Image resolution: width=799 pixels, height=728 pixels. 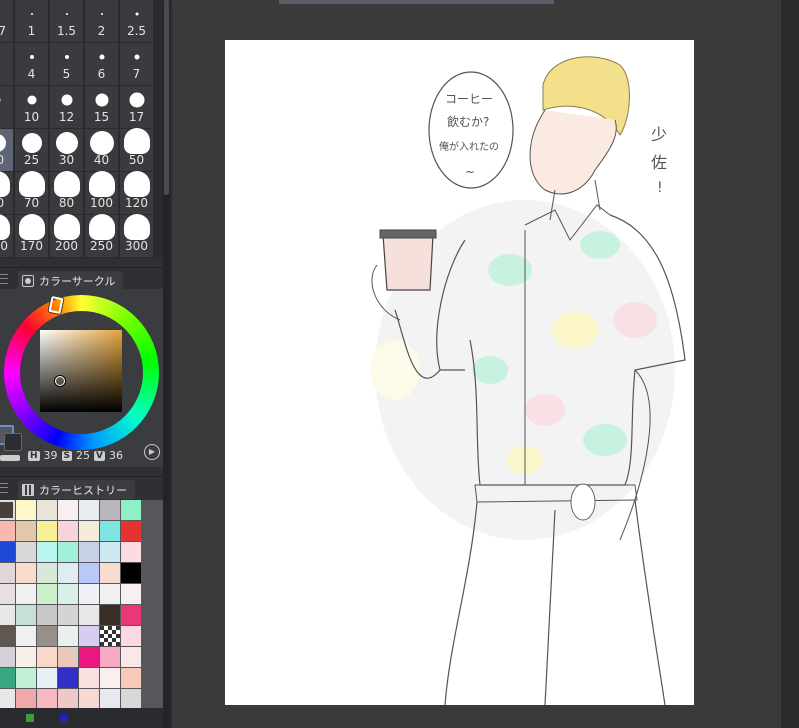 What do you see at coordinates (30, 718) in the screenshot?
I see `bottom-swatch-green` at bounding box center [30, 718].